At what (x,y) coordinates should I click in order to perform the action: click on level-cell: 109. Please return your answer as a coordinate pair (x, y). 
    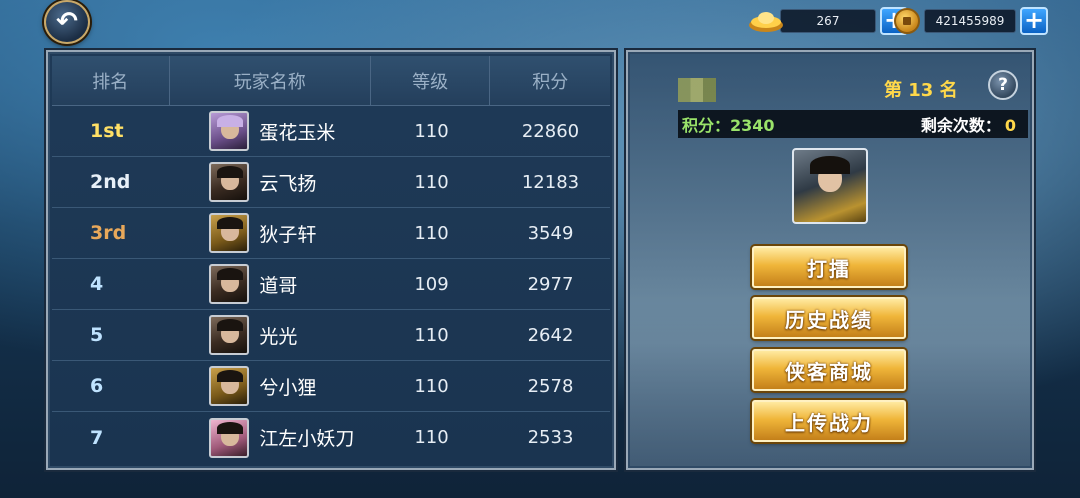
    Looking at the image, I should click on (431, 284).